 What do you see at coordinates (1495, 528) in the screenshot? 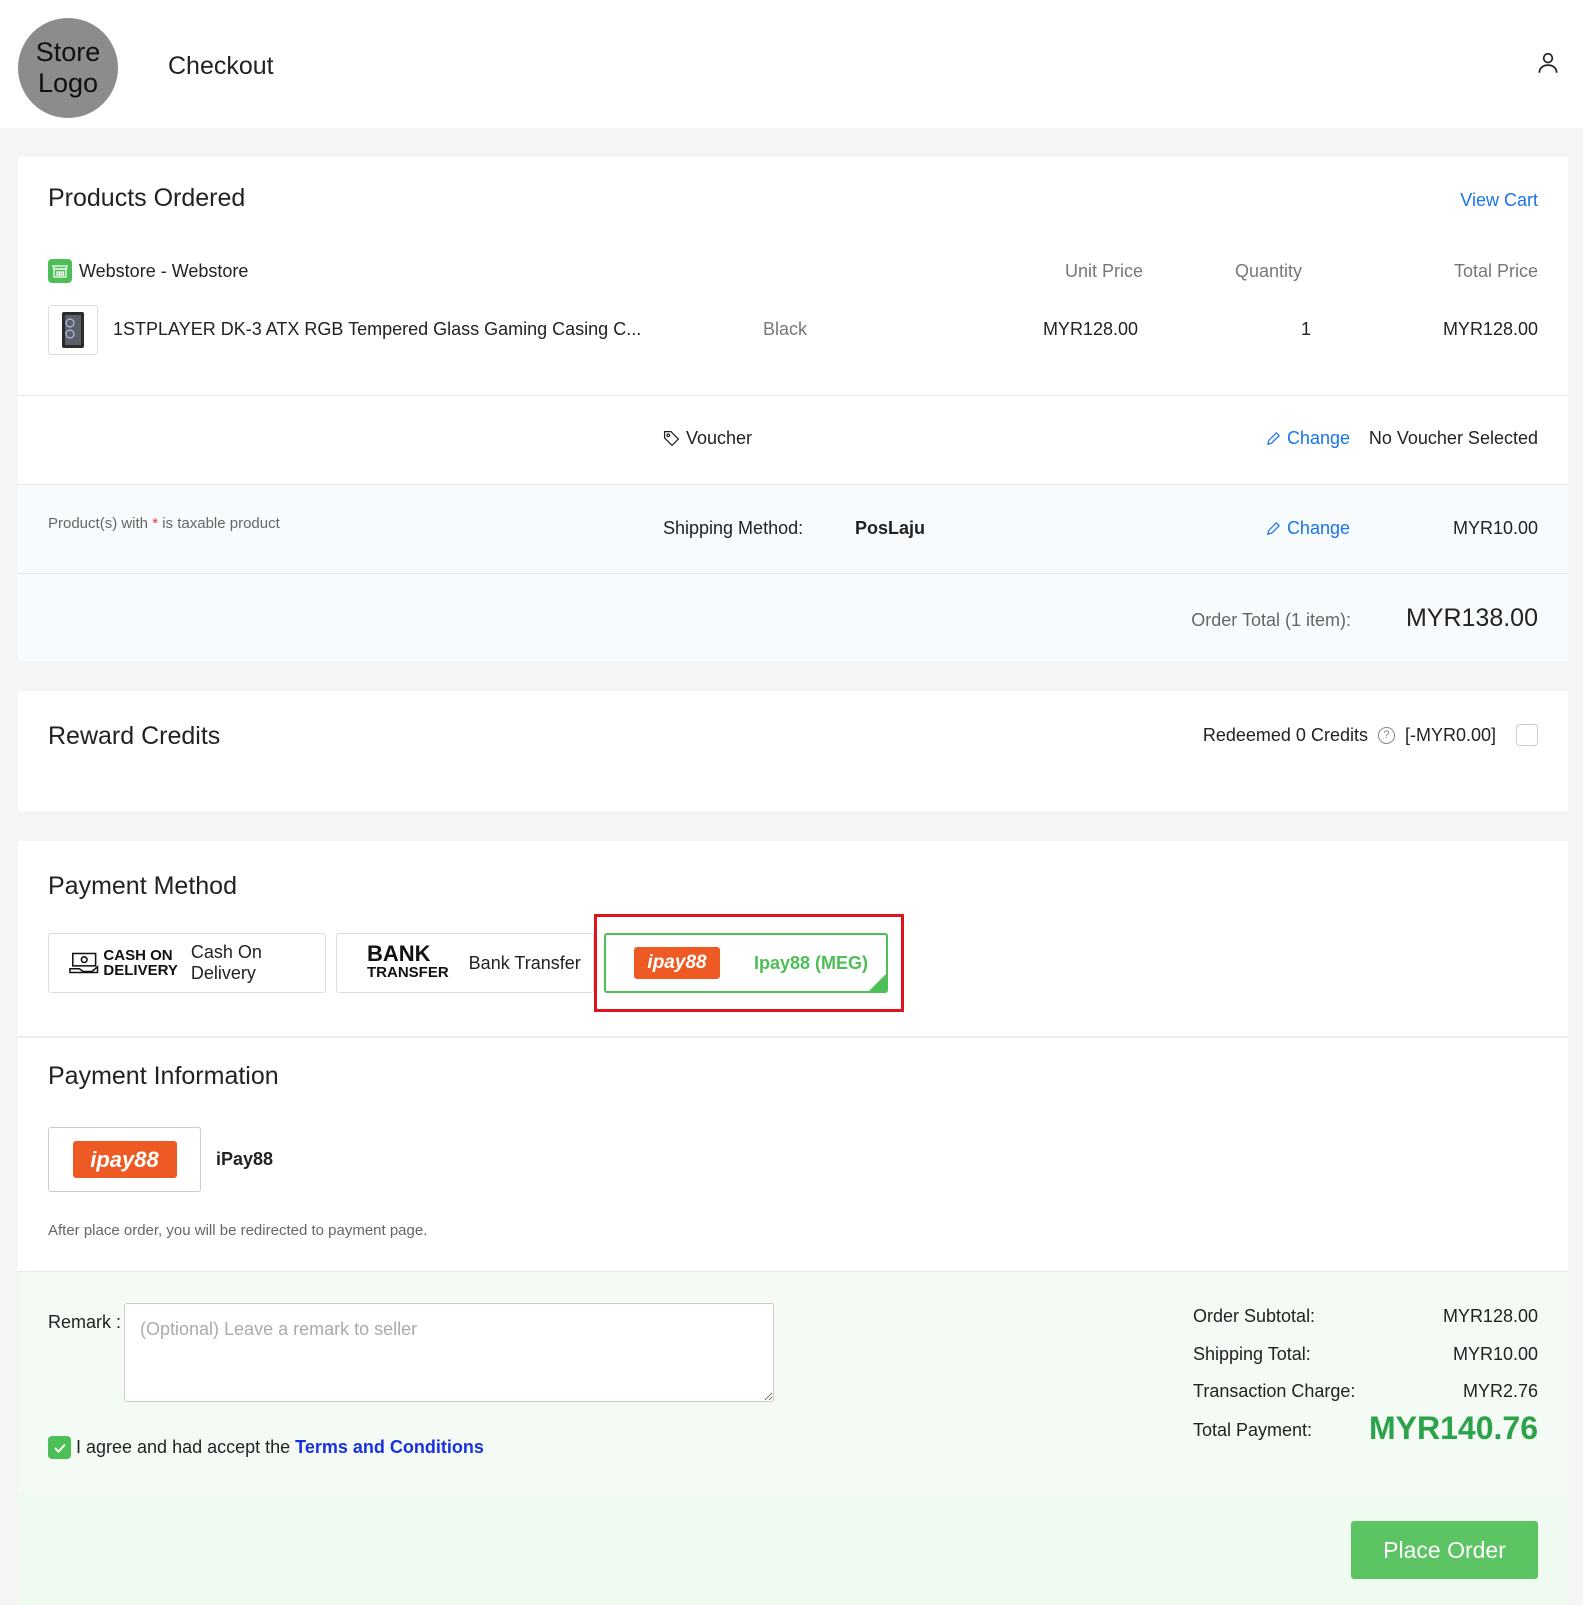
I see `shipping-price: MYR10.00` at bounding box center [1495, 528].